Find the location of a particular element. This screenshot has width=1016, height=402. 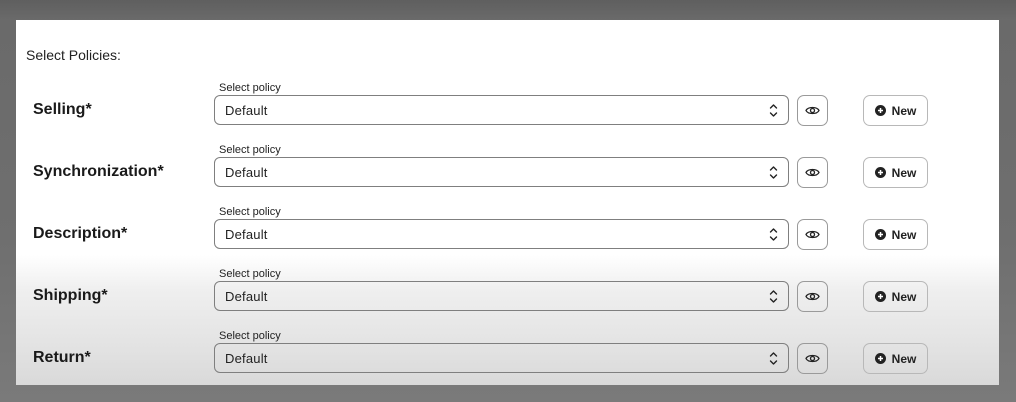

policy-row-return: Return* Select policy Default New is located at coordinates (507, 356).